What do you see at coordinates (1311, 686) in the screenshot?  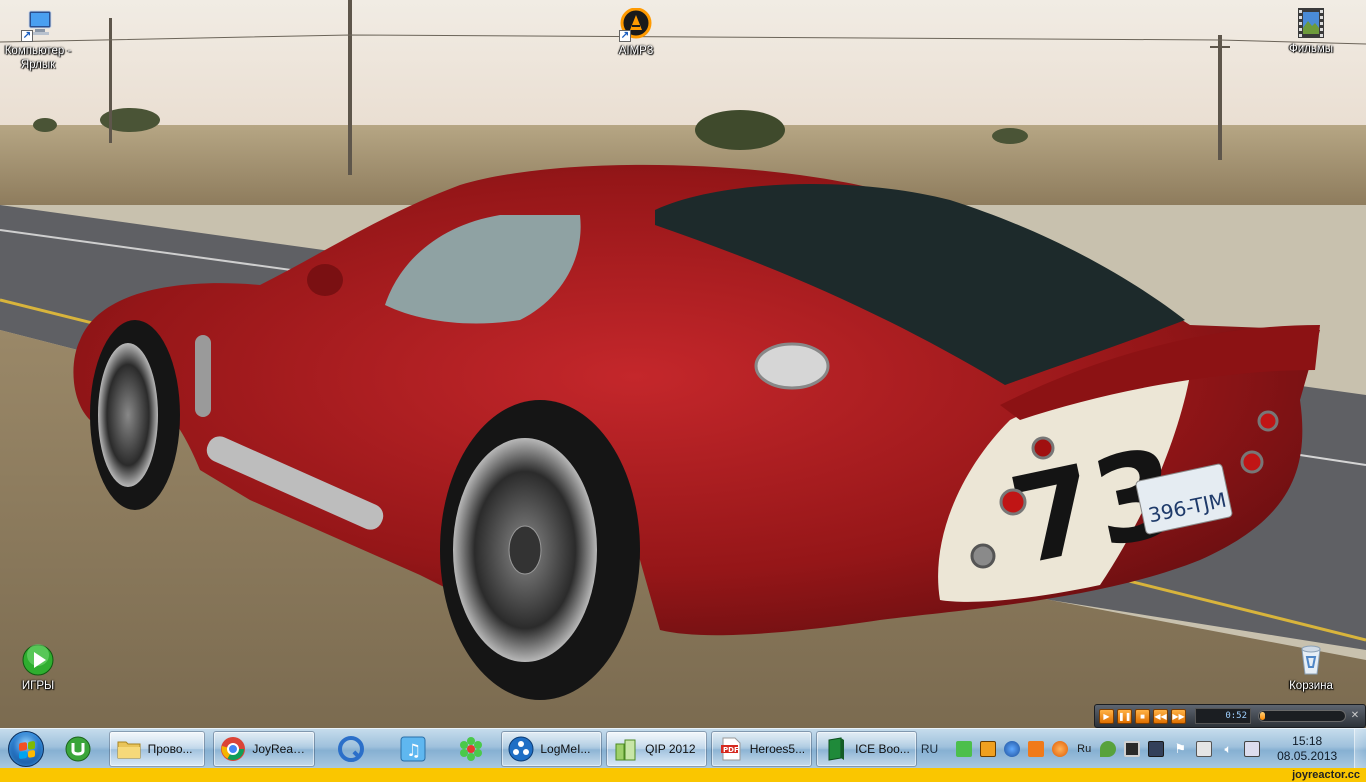 I see `desktop-icon-label: Корзина` at bounding box center [1311, 686].